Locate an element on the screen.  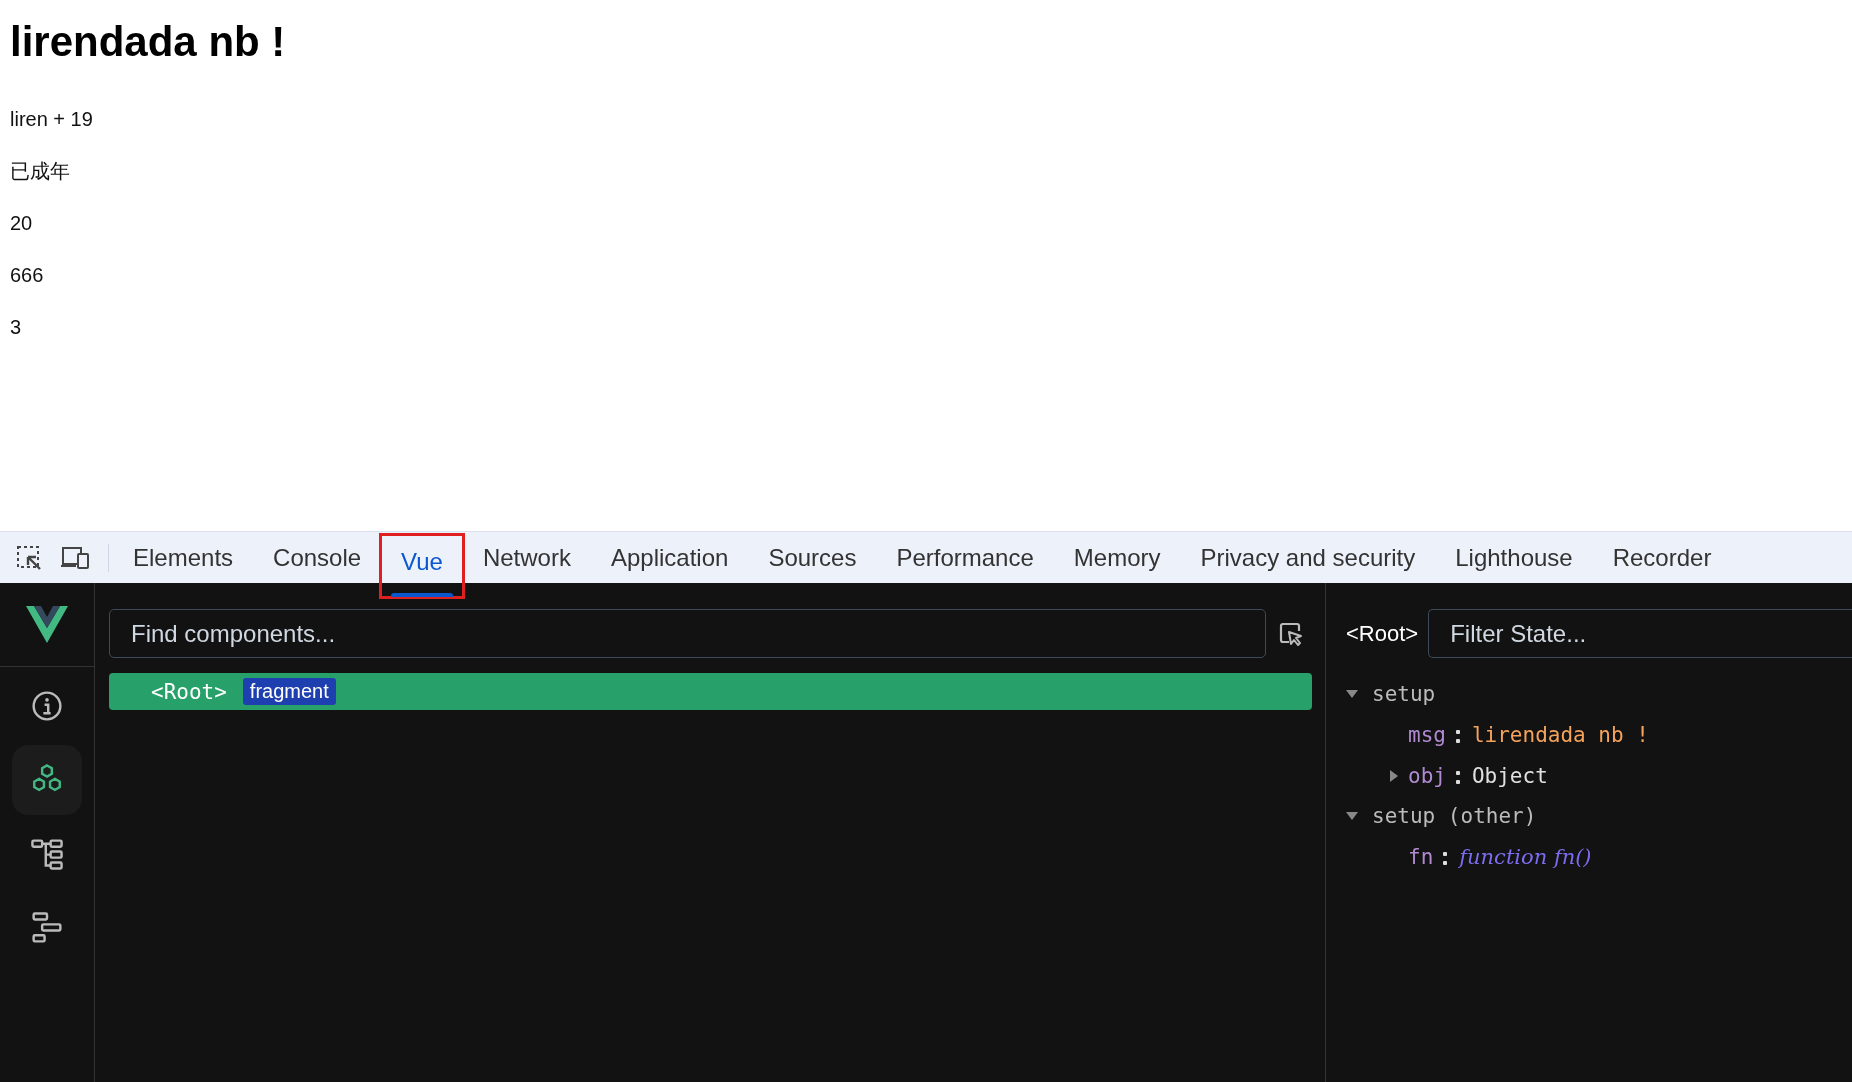
paragraph: 20 is located at coordinates (22, 223).